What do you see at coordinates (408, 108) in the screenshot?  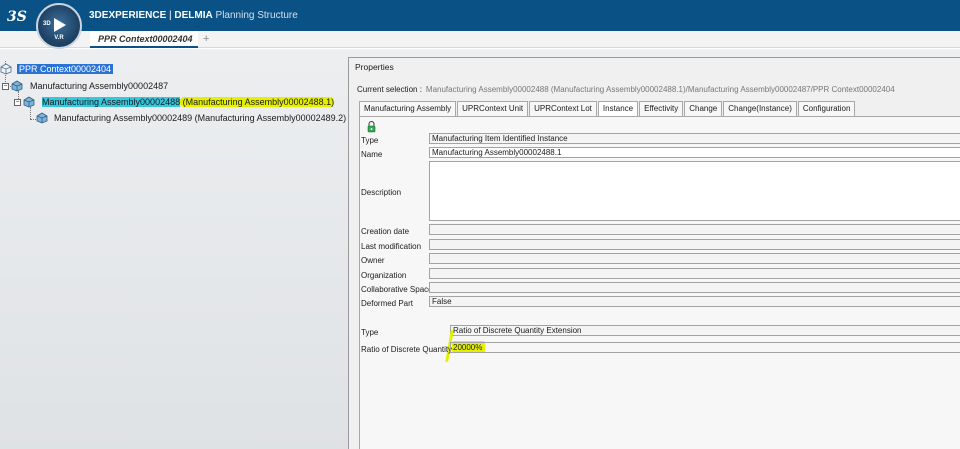 I see `tab-manufacturing-assembly: Manufacturing Assembly` at bounding box center [408, 108].